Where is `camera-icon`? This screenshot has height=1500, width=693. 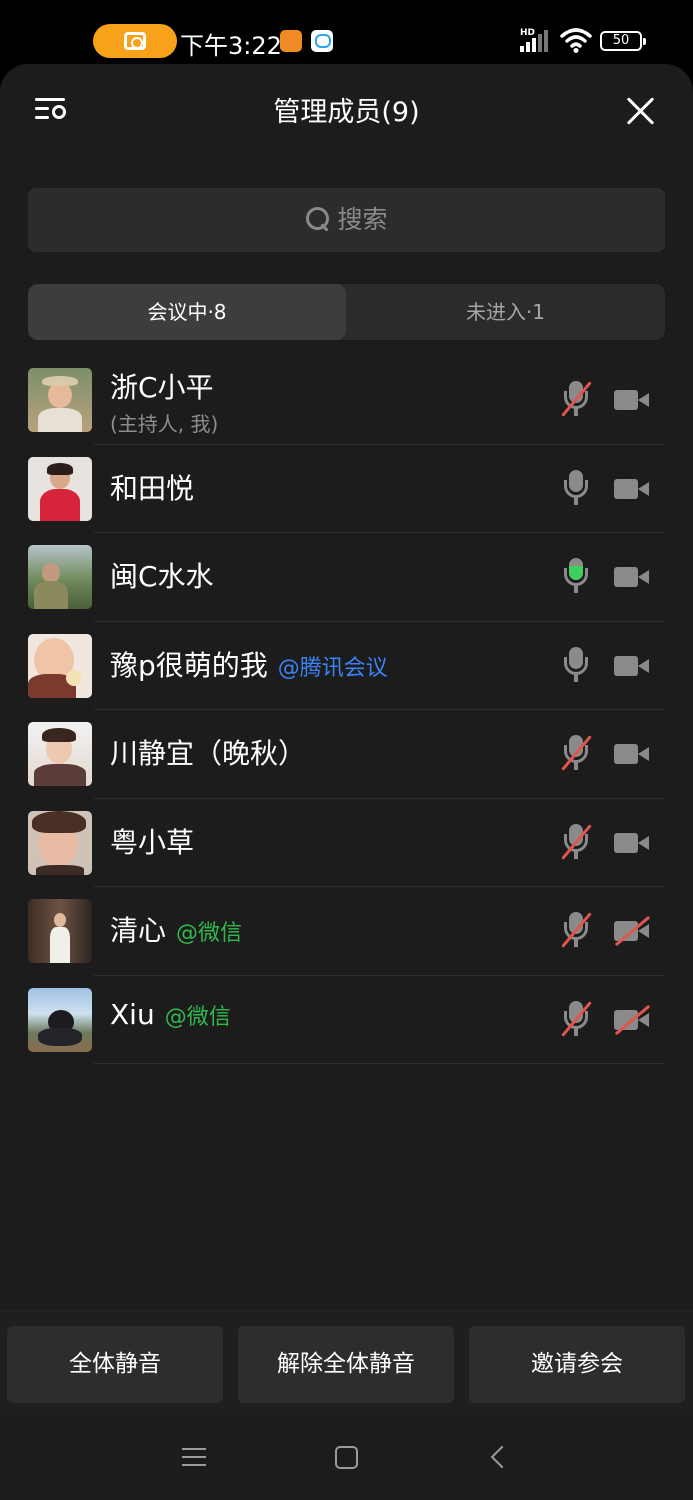
camera-icon is located at coordinates (135, 41).